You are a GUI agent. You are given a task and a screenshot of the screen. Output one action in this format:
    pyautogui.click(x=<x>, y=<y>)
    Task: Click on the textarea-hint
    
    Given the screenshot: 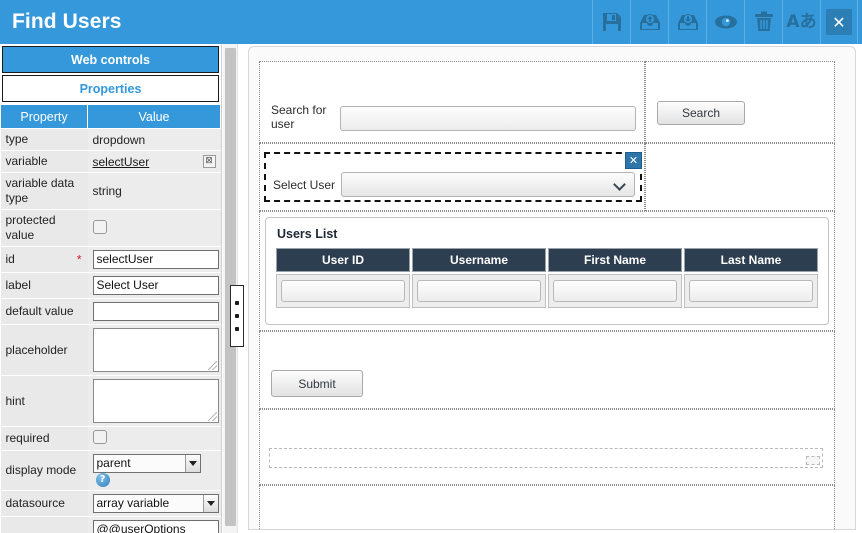 What is the action you would take?
    pyautogui.click(x=155, y=401)
    